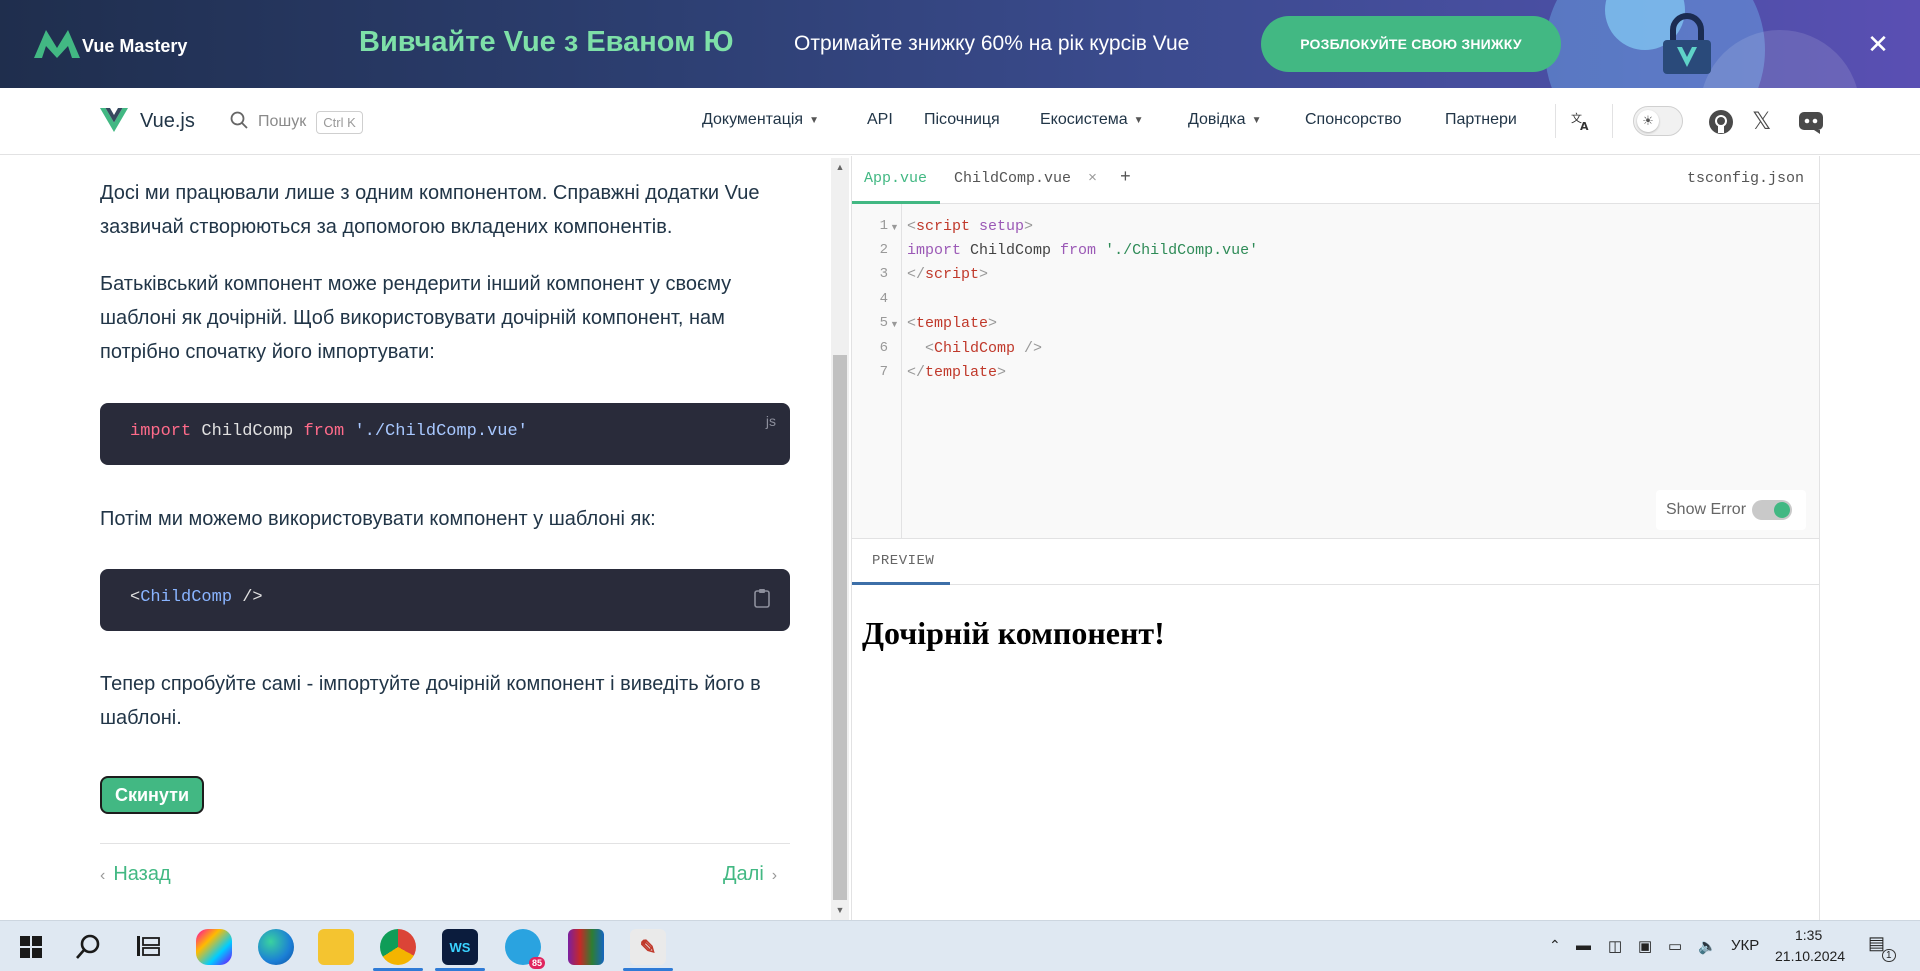 The image size is (1920, 971). I want to click on code-tag: template, so click(952, 323).